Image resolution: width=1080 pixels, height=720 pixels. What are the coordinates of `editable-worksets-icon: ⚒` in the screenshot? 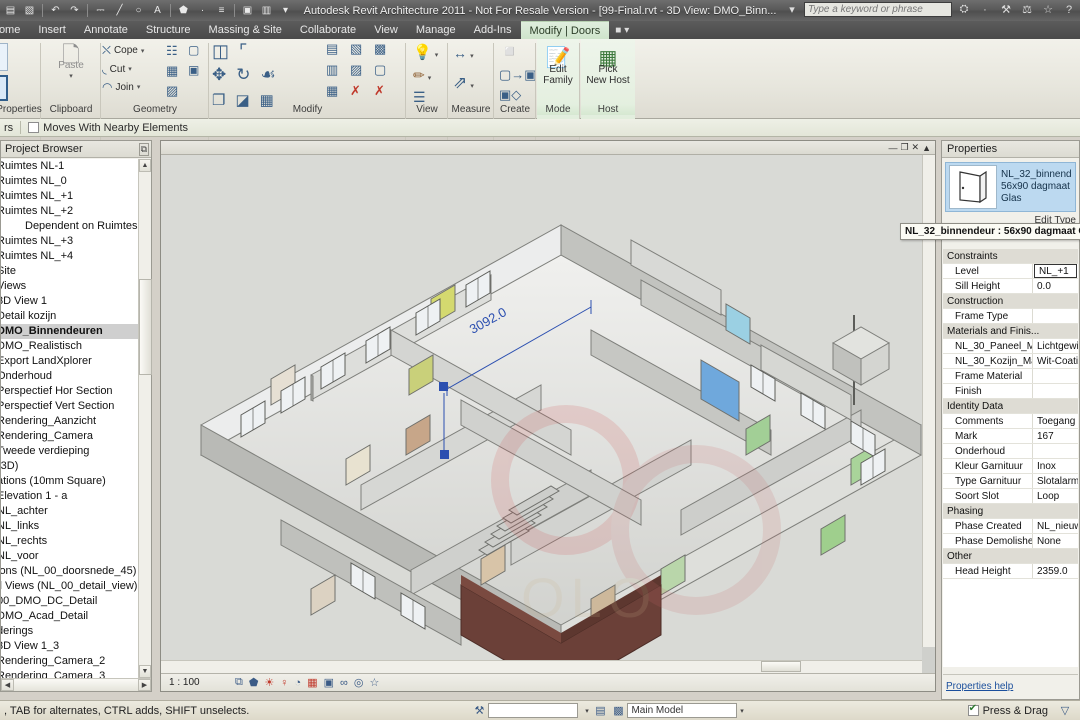 It's located at (479, 710).